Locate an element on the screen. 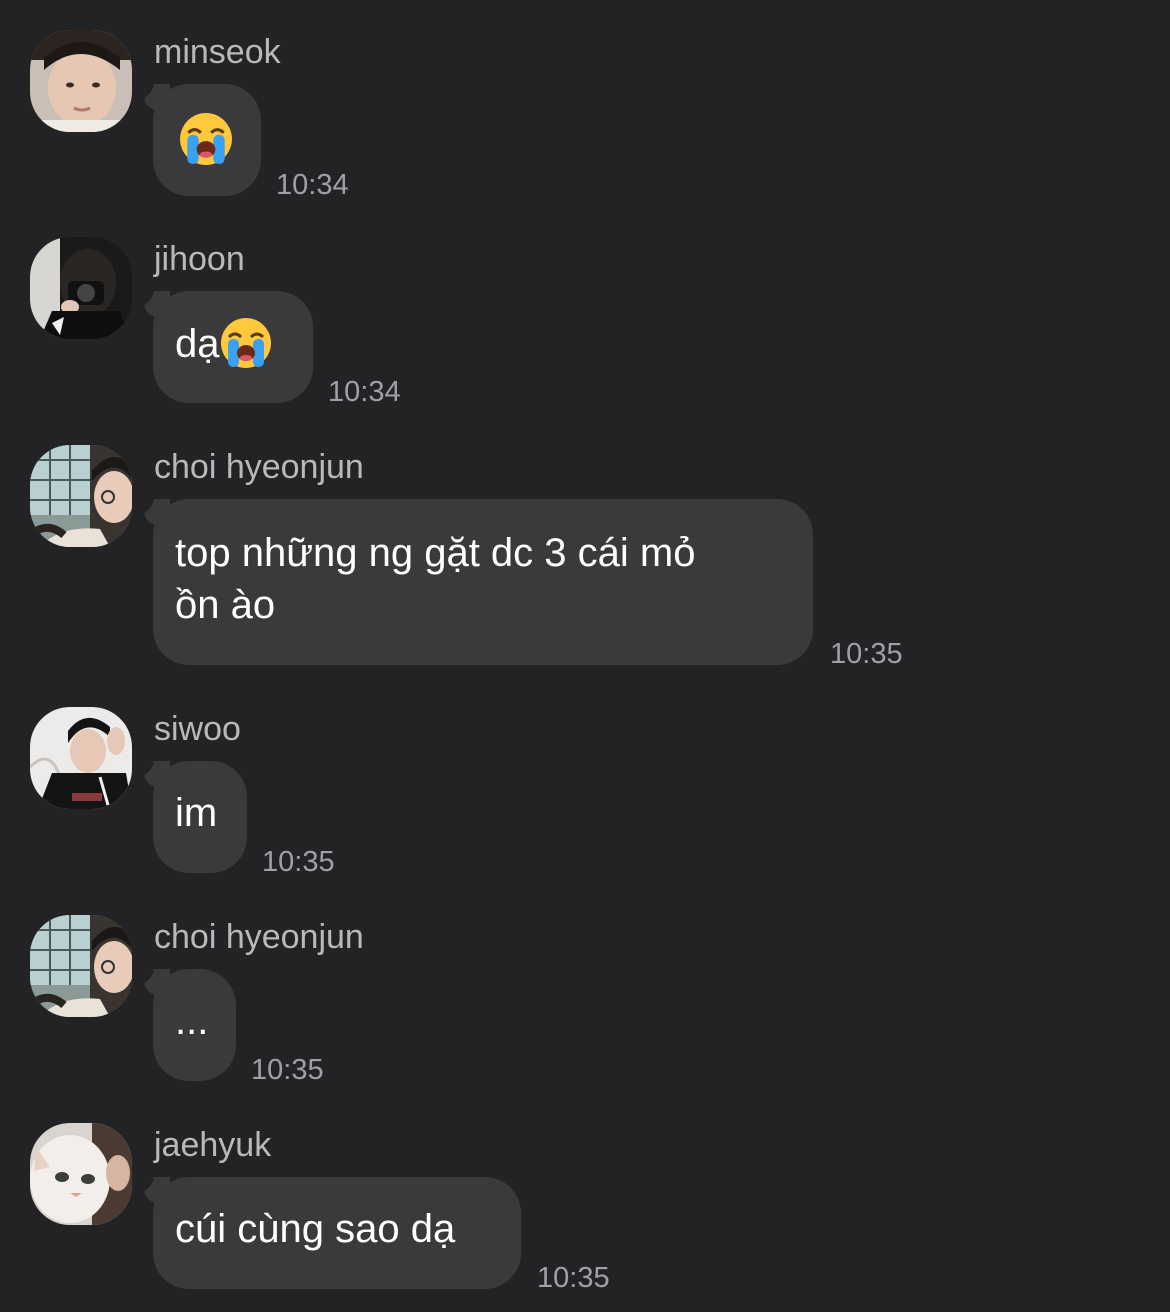 The width and height of the screenshot is (1170, 1312). avatar-jihoon is located at coordinates (81, 288).